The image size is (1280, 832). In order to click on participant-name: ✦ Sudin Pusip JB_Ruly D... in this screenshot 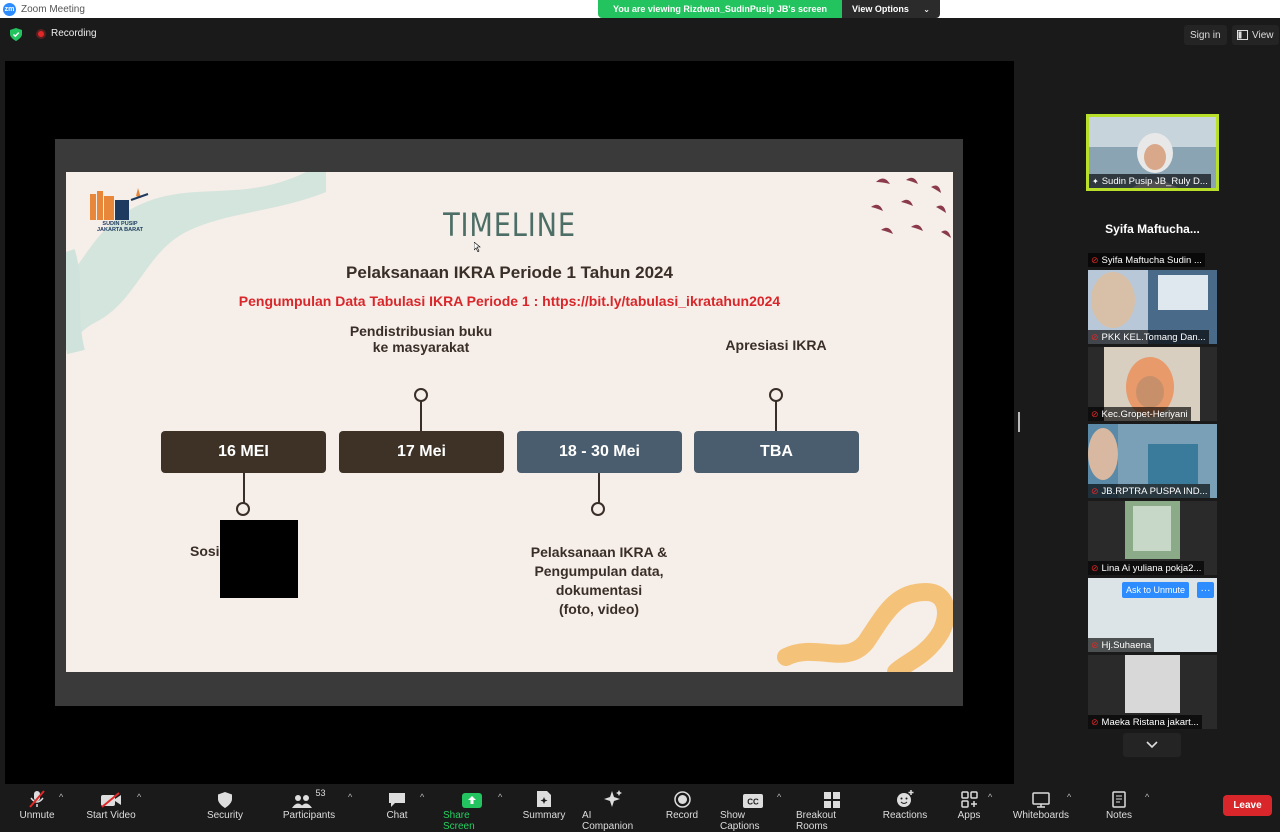, I will do `click(1150, 181)`.